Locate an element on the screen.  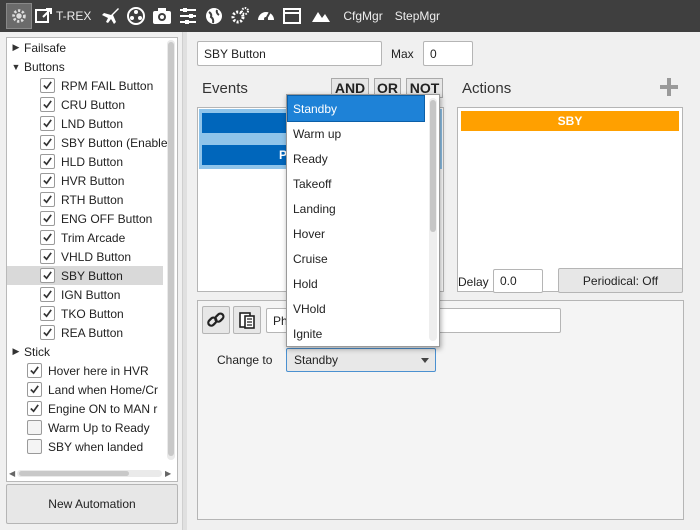
dropdown-option: Hold is located at coordinates (356, 283).